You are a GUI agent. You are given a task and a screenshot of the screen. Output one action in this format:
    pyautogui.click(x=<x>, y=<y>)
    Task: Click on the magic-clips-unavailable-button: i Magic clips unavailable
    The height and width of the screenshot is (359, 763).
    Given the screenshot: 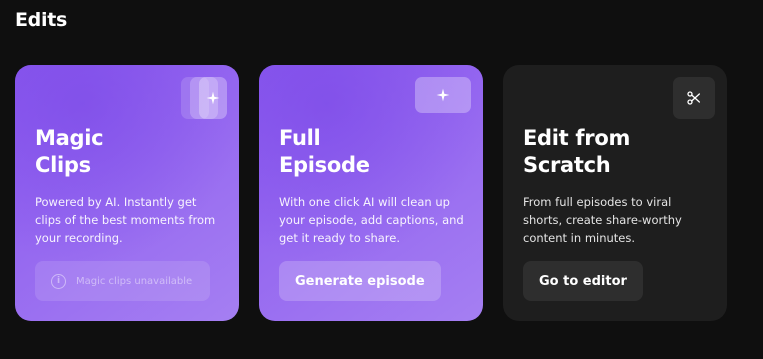 What is the action you would take?
    pyautogui.click(x=122, y=281)
    